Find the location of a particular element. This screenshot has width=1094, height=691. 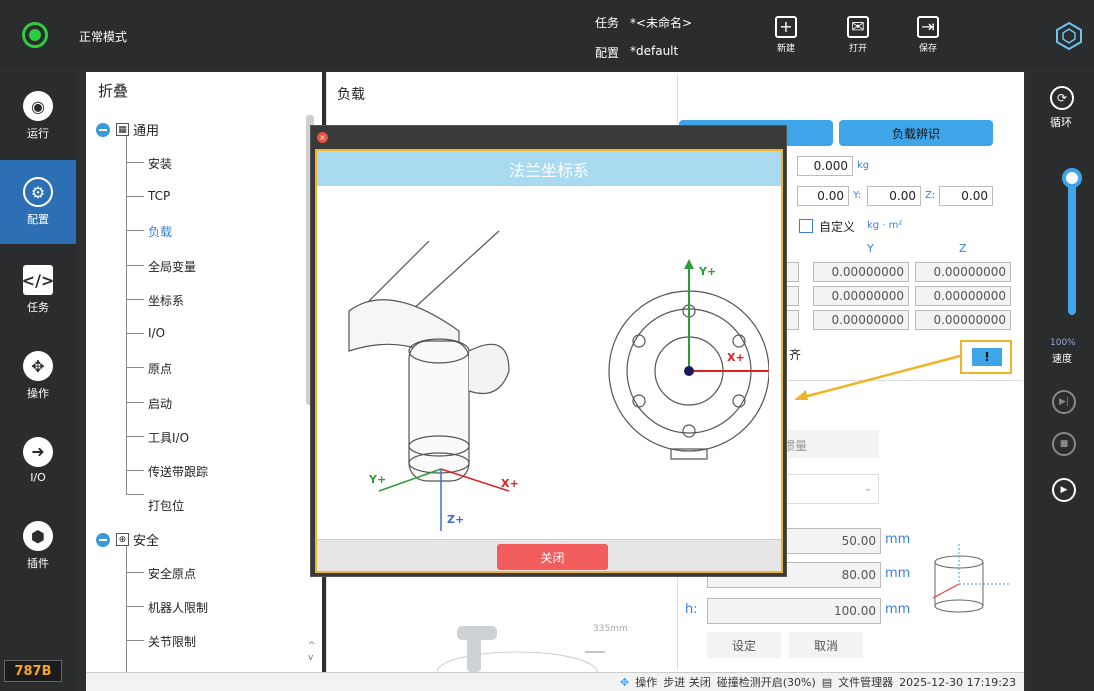

tree-group-safety: ⊕ 安全 is located at coordinates (127, 539).